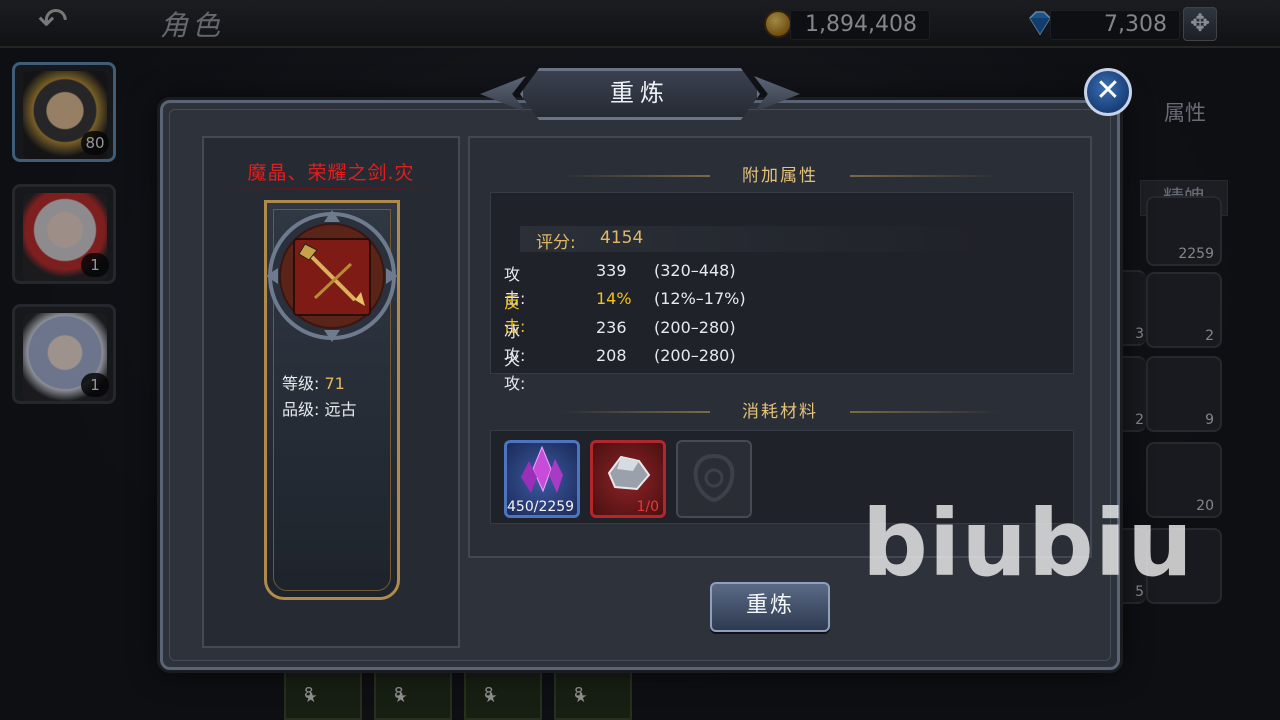  What do you see at coordinates (301, 409) in the screenshot?
I see `item-grade-label: 品级:` at bounding box center [301, 409].